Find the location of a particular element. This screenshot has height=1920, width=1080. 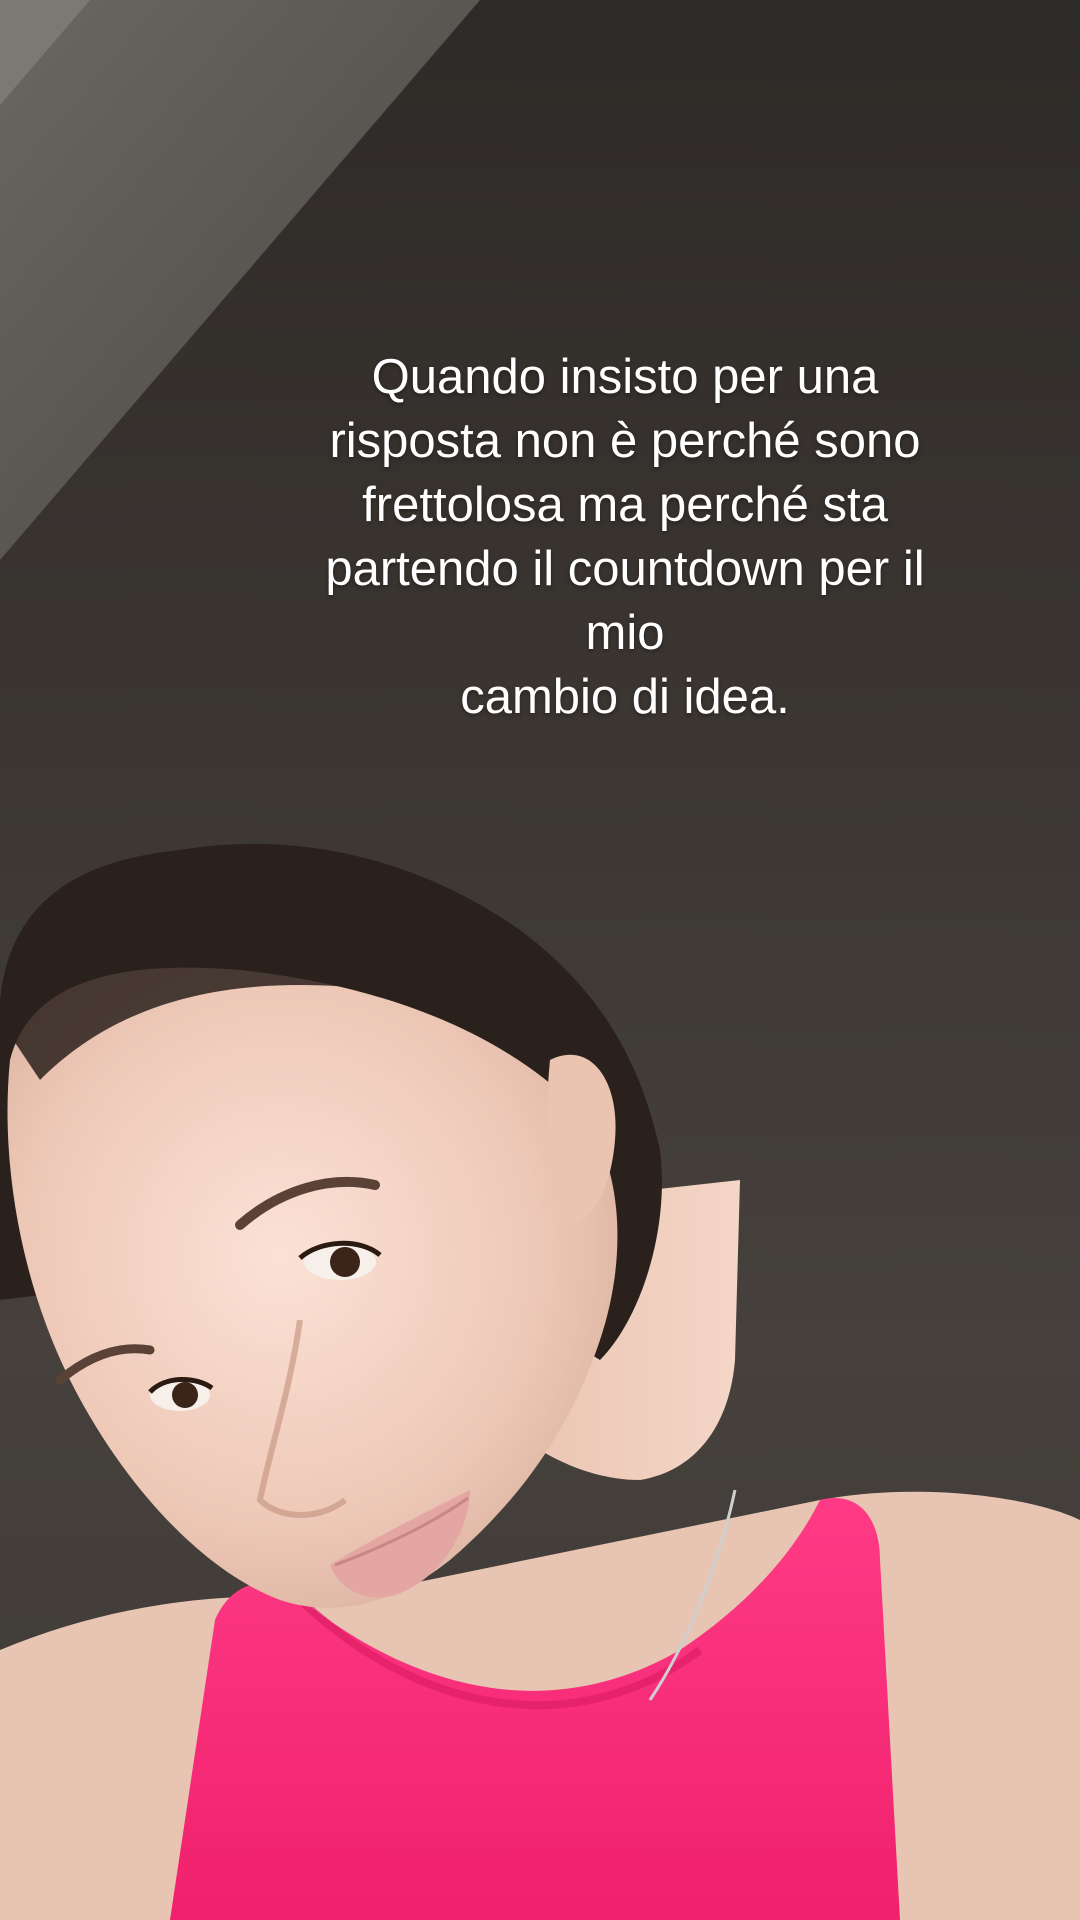

caption-line: frettolosa ma perché sta is located at coordinates (625, 505).